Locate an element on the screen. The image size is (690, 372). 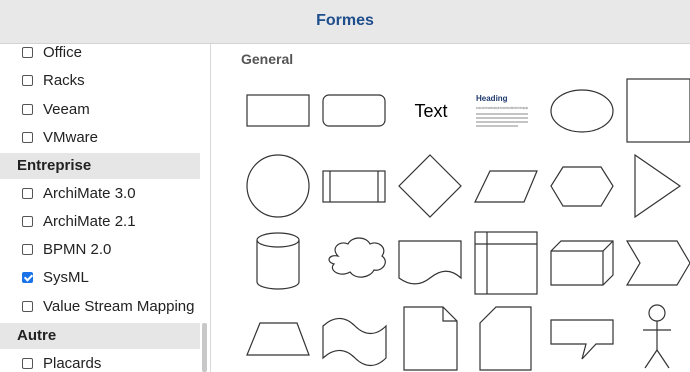
triangle-shape is located at coordinates (658, 186).